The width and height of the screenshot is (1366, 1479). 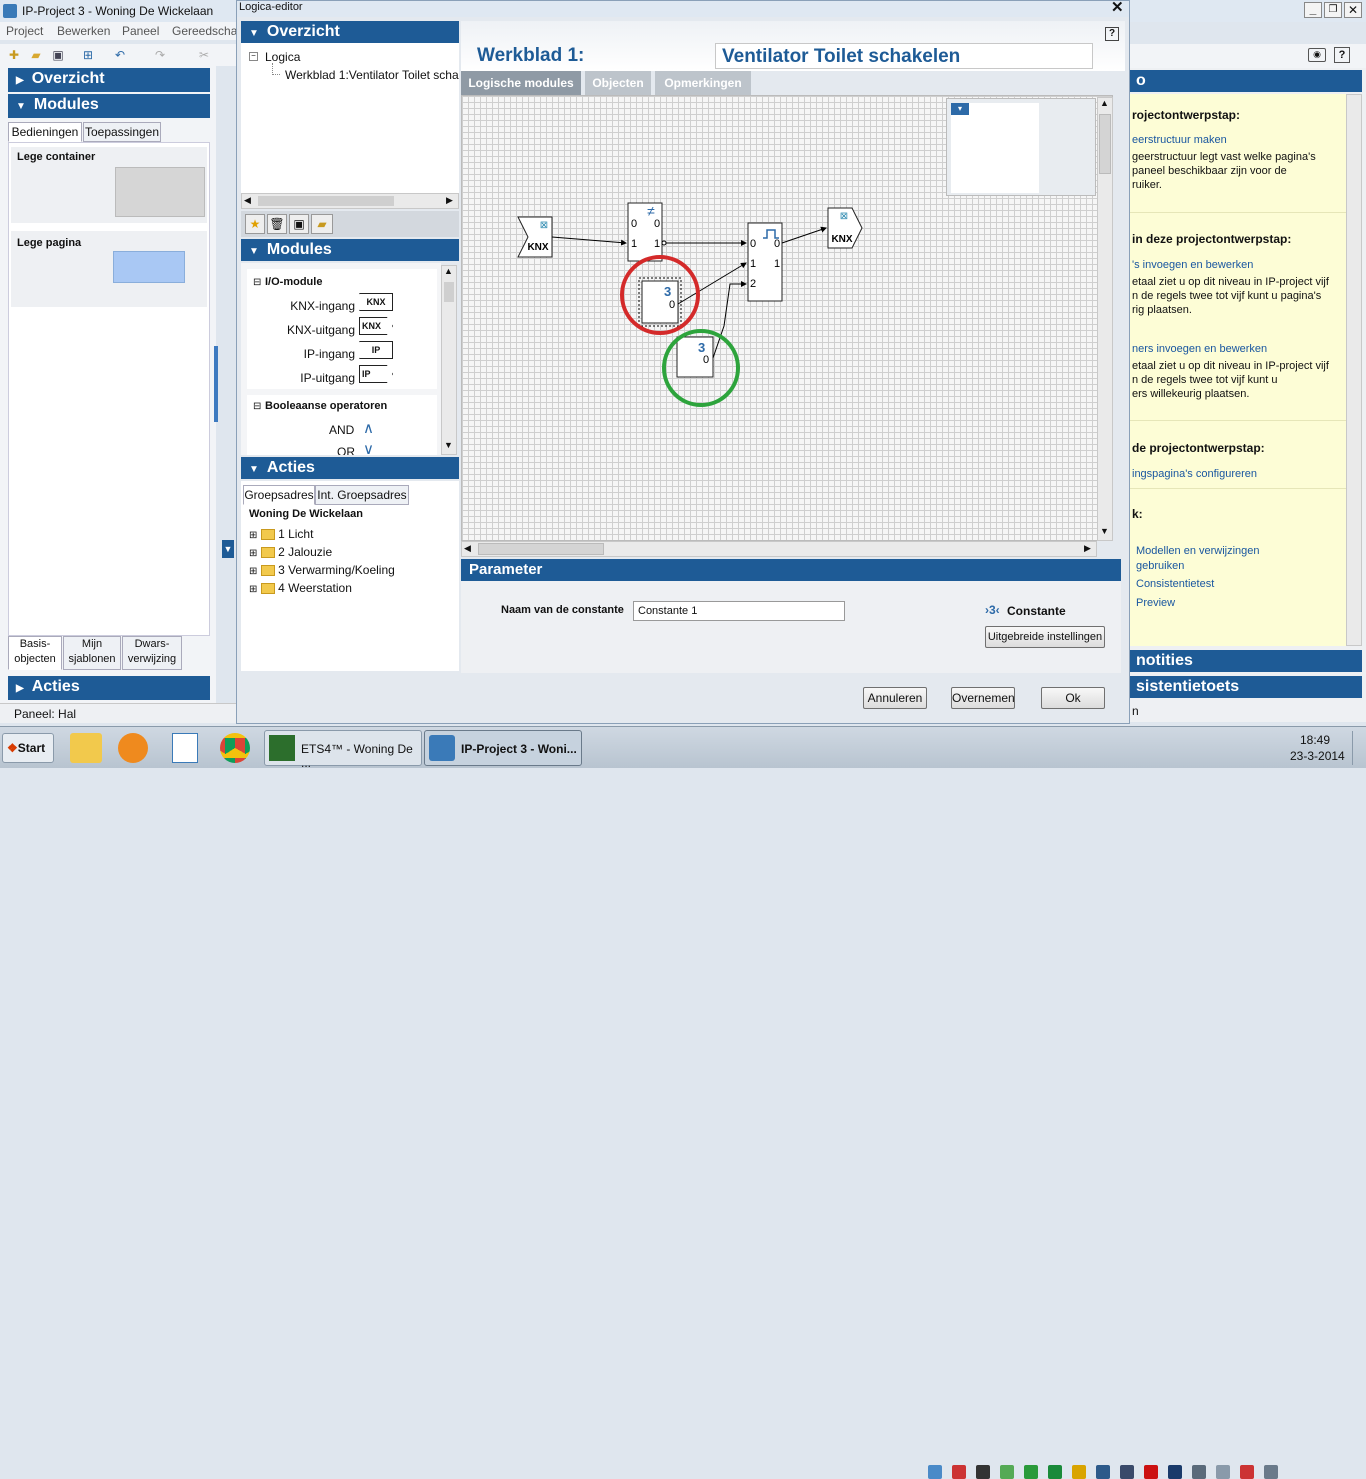 I want to click on undo-icon: ↶, so click(x=120, y=55).